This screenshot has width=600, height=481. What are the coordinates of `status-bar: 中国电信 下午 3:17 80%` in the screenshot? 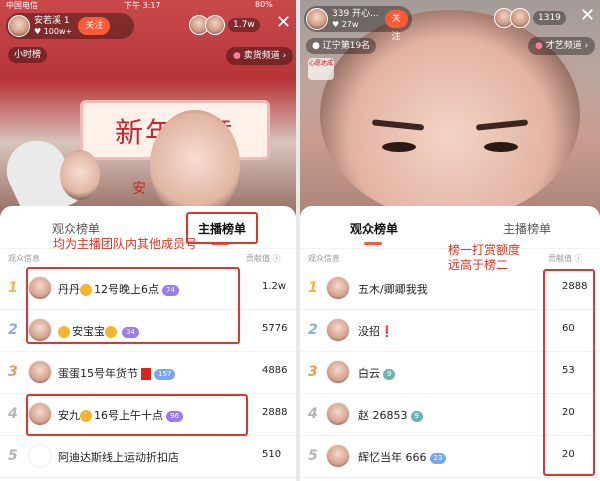 It's located at (148, 5).